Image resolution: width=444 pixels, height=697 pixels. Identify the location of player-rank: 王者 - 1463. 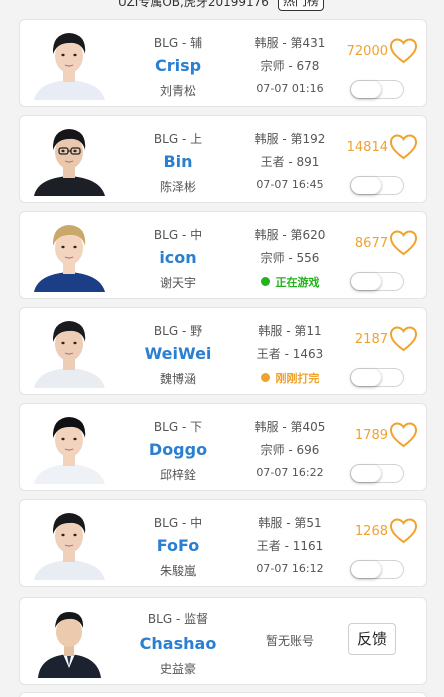
(290, 354).